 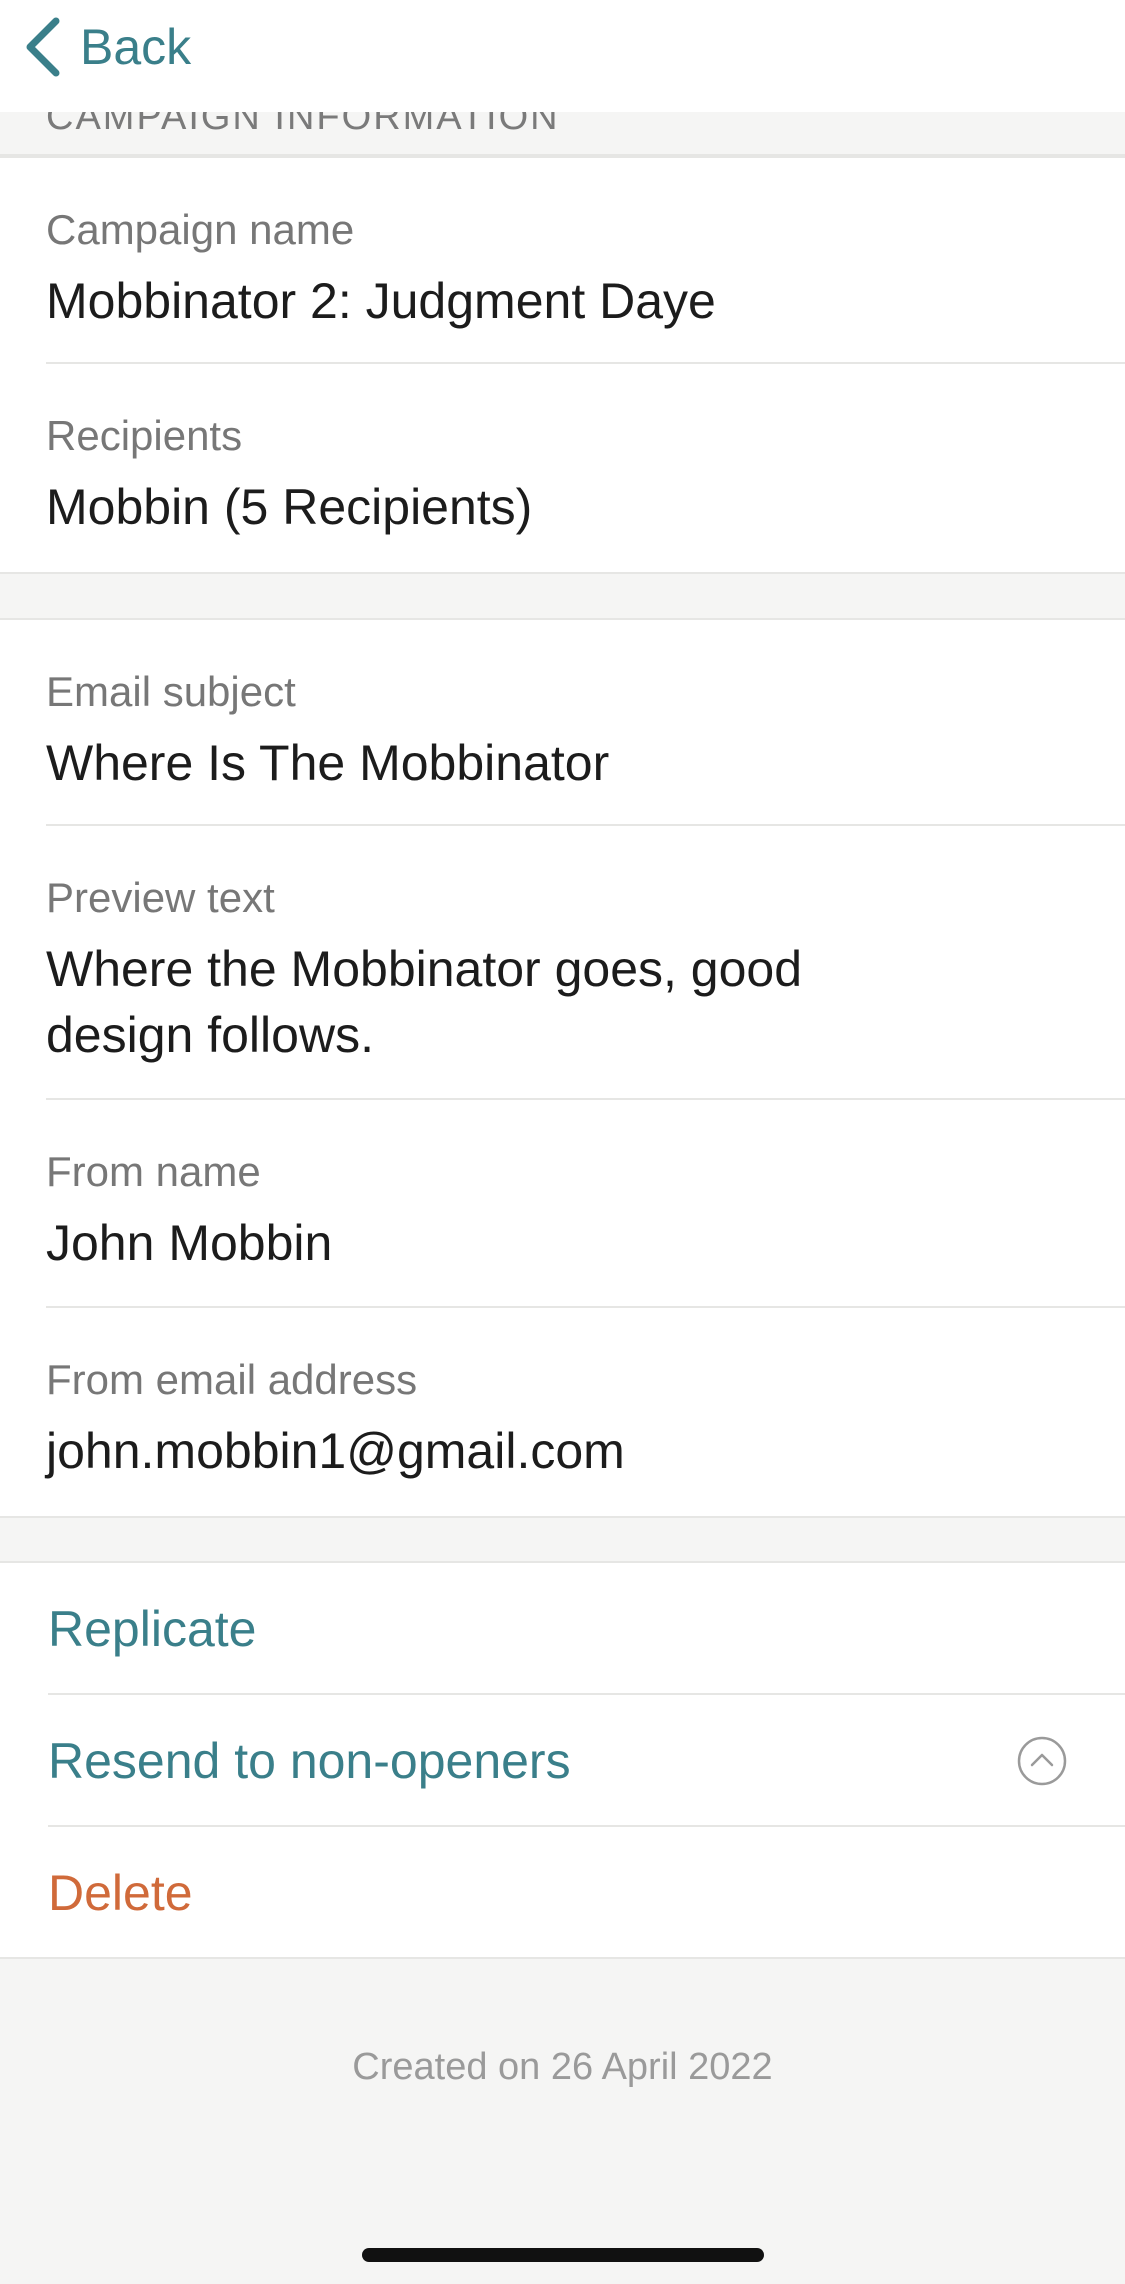 I want to click on from-name-field: From name John Mobbin, so click(x=585, y=1204).